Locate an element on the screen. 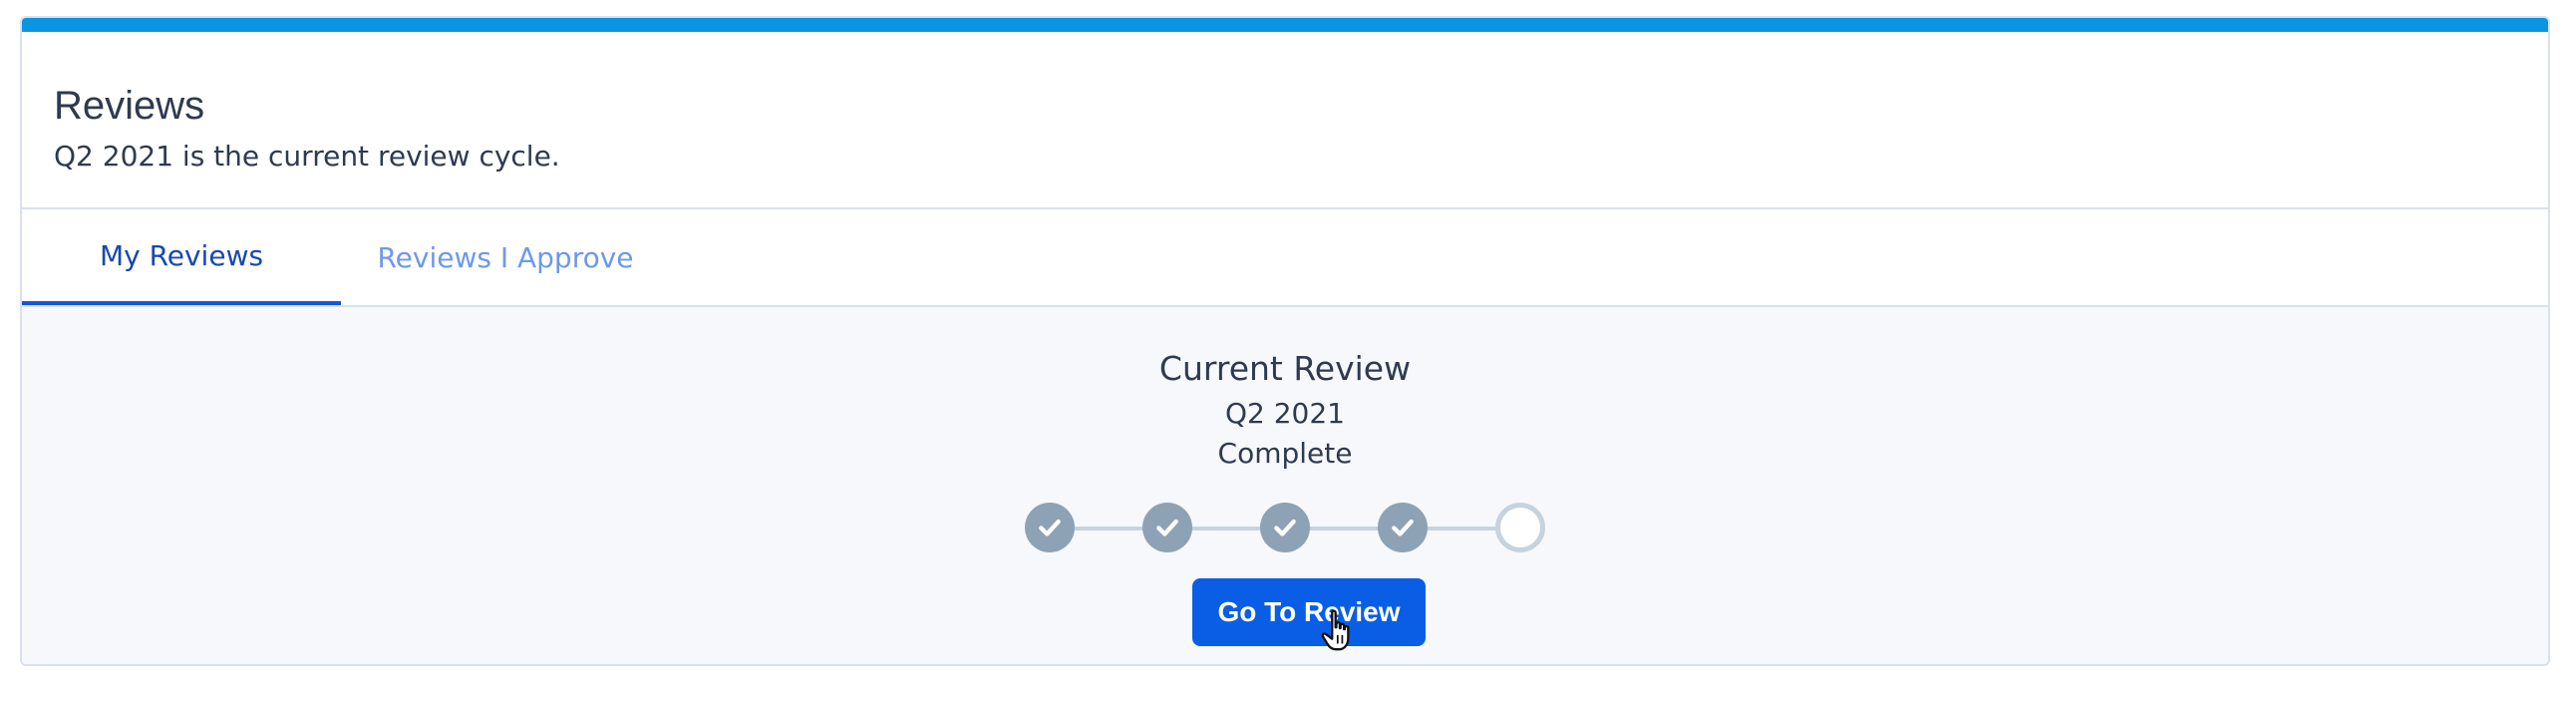 This screenshot has height=702, width=2576. step-4-complete is located at coordinates (1403, 528).